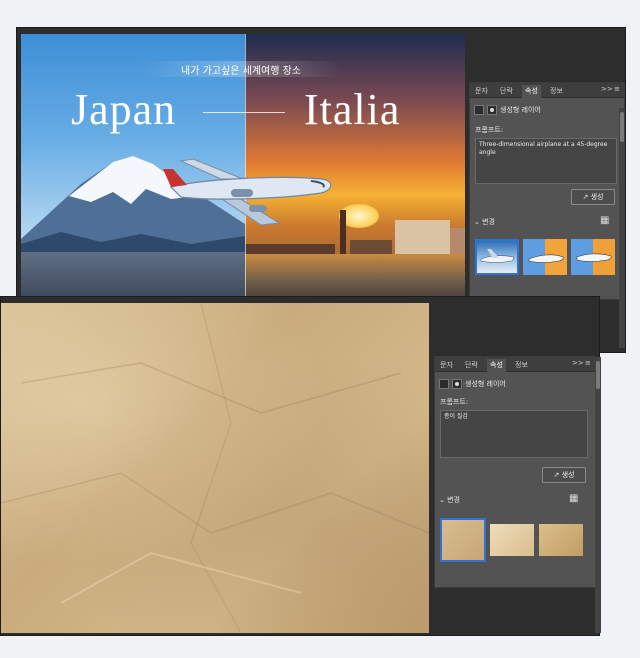  What do you see at coordinates (241, 71) in the screenshot?
I see `poster-subtitle: 내가 가고싶은 세계여행 장소` at bounding box center [241, 71].